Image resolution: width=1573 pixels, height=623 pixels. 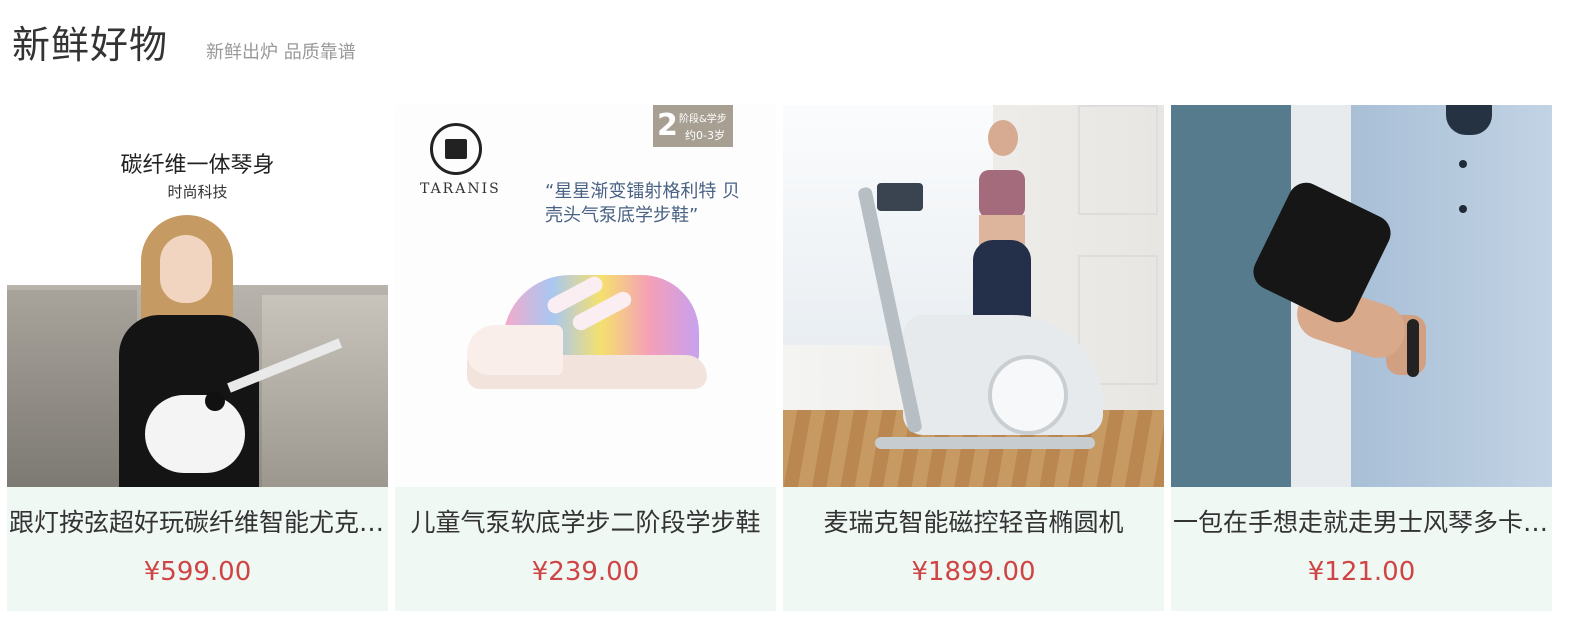 I want to click on ukulele-body, so click(x=195, y=434).